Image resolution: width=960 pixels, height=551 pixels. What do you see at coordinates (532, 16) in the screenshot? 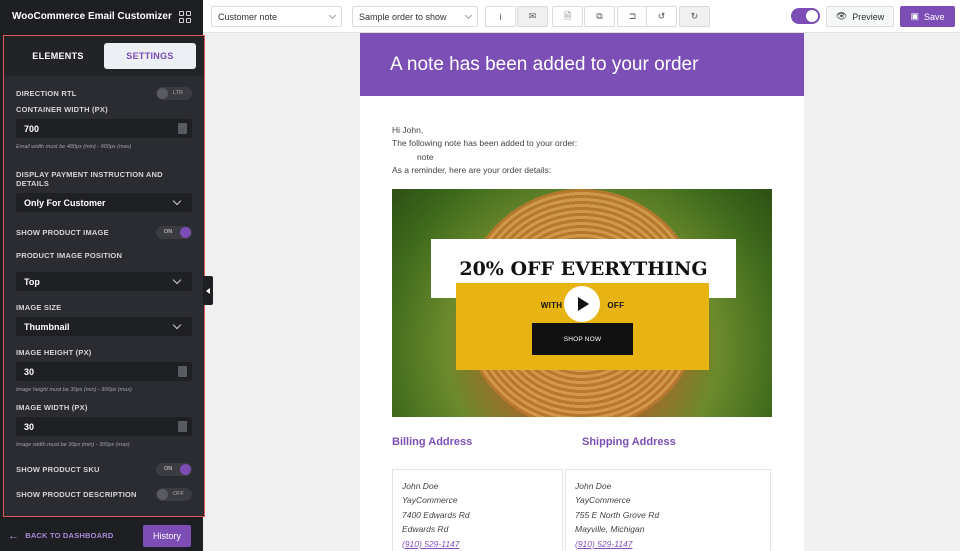
I see `mail-icon: ✉` at bounding box center [532, 16].